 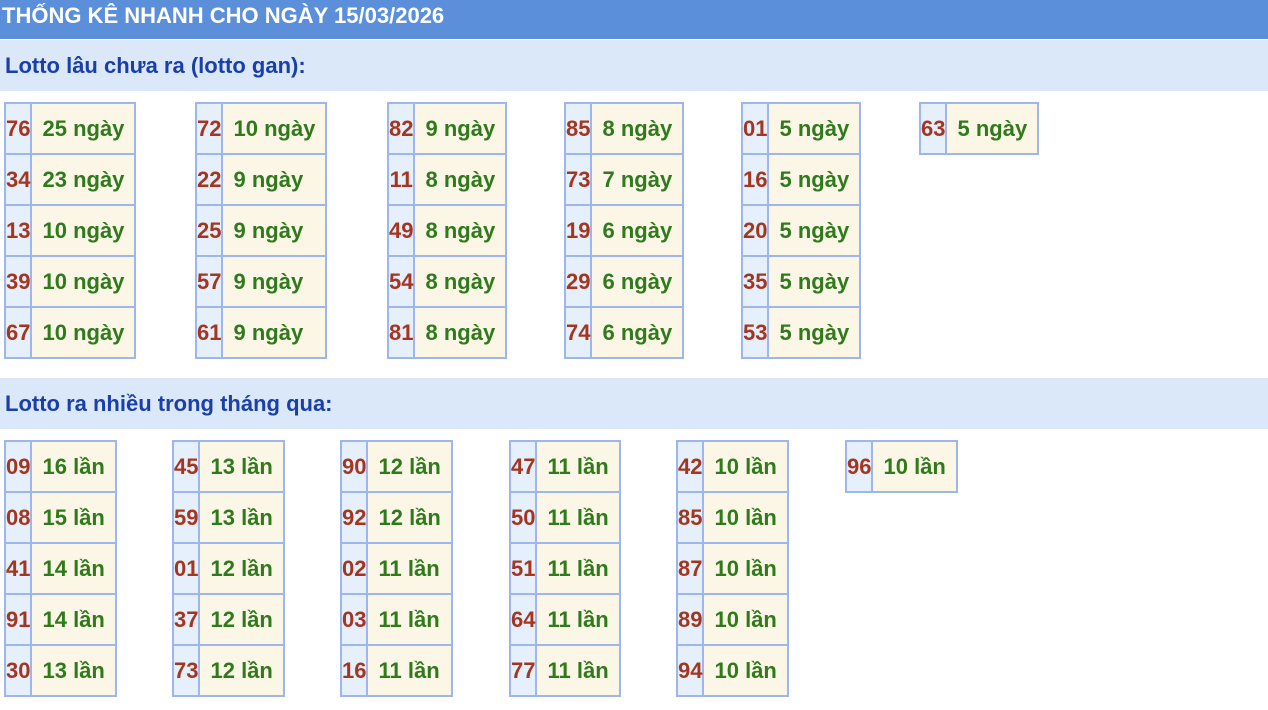 I want to click on lotto-number: 11, so click(x=401, y=179).